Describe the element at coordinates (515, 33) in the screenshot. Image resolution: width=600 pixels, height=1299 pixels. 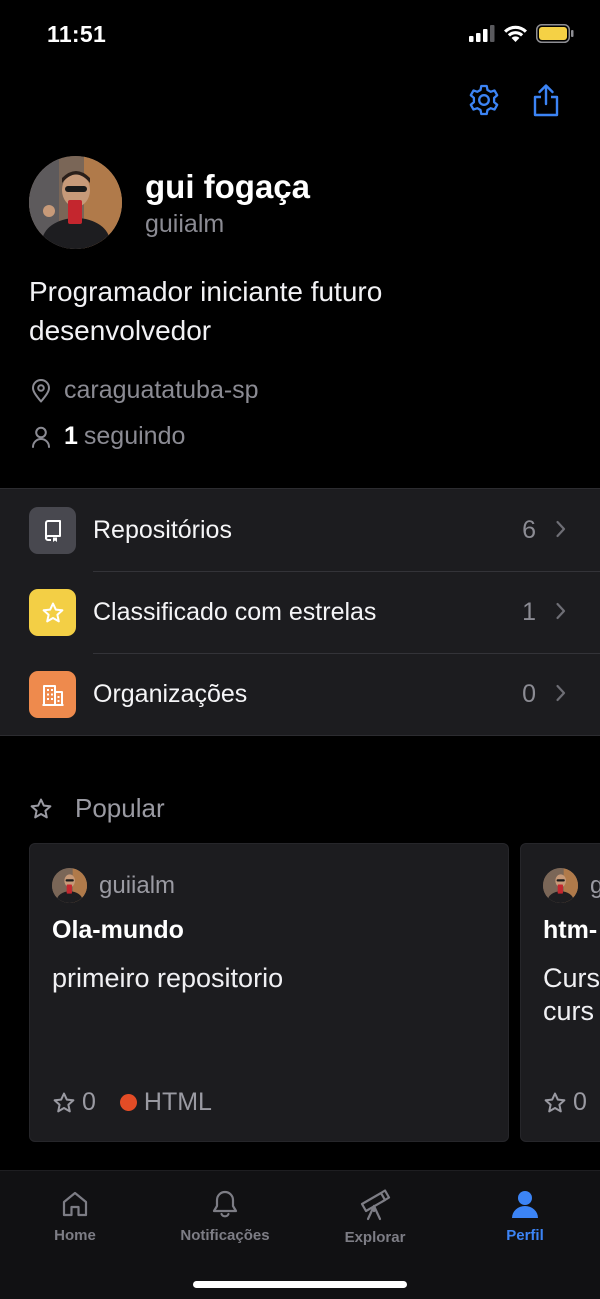
I see `wifi-icon` at that location.